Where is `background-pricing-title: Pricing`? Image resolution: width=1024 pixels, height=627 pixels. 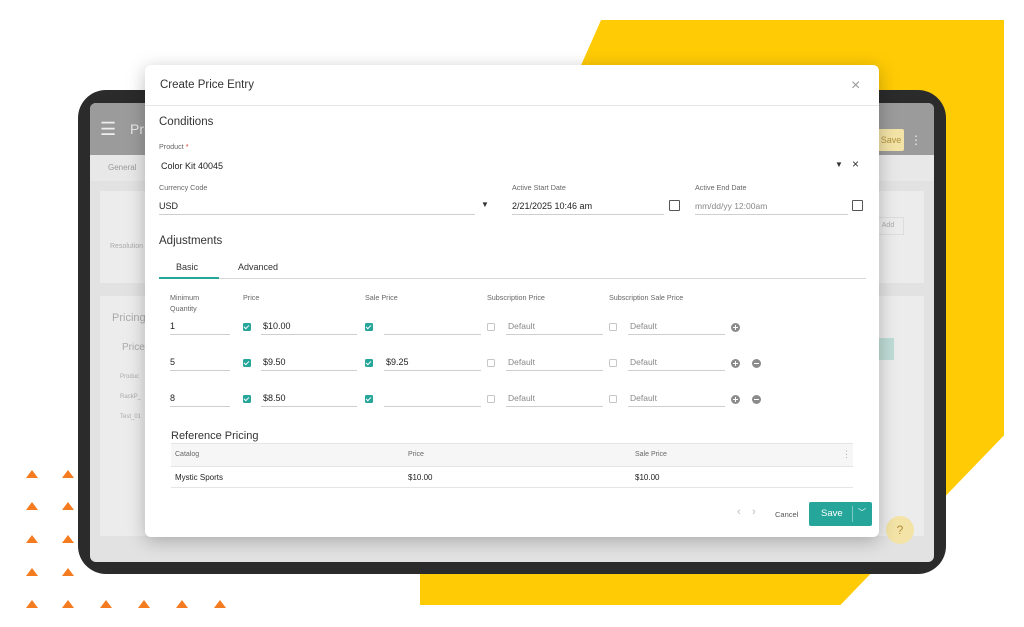 background-pricing-title: Pricing is located at coordinates (129, 318).